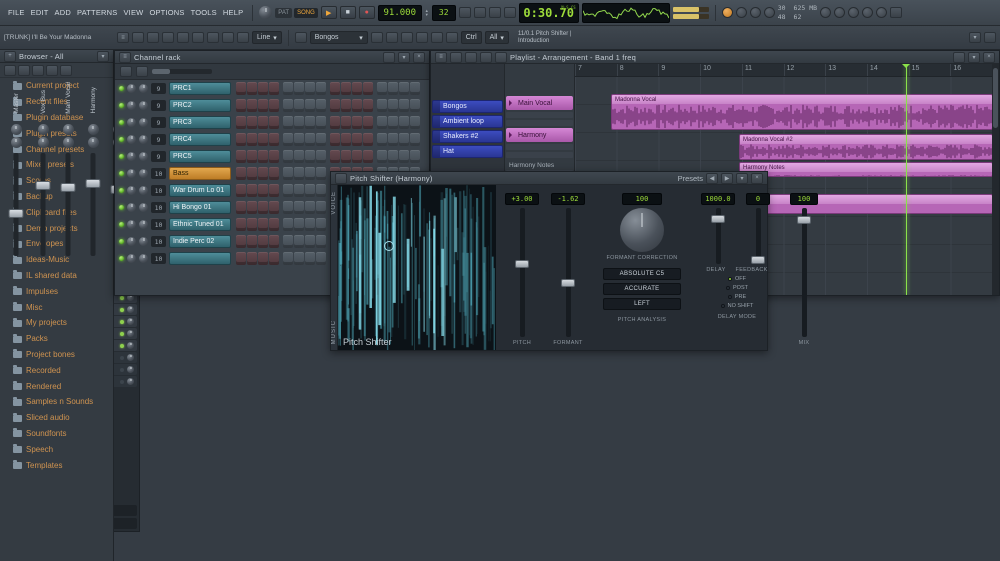 This screenshot has width=1000, height=561. What do you see at coordinates (16, 143) in the screenshot?
I see `strip-stereo-knob` at bounding box center [16, 143].